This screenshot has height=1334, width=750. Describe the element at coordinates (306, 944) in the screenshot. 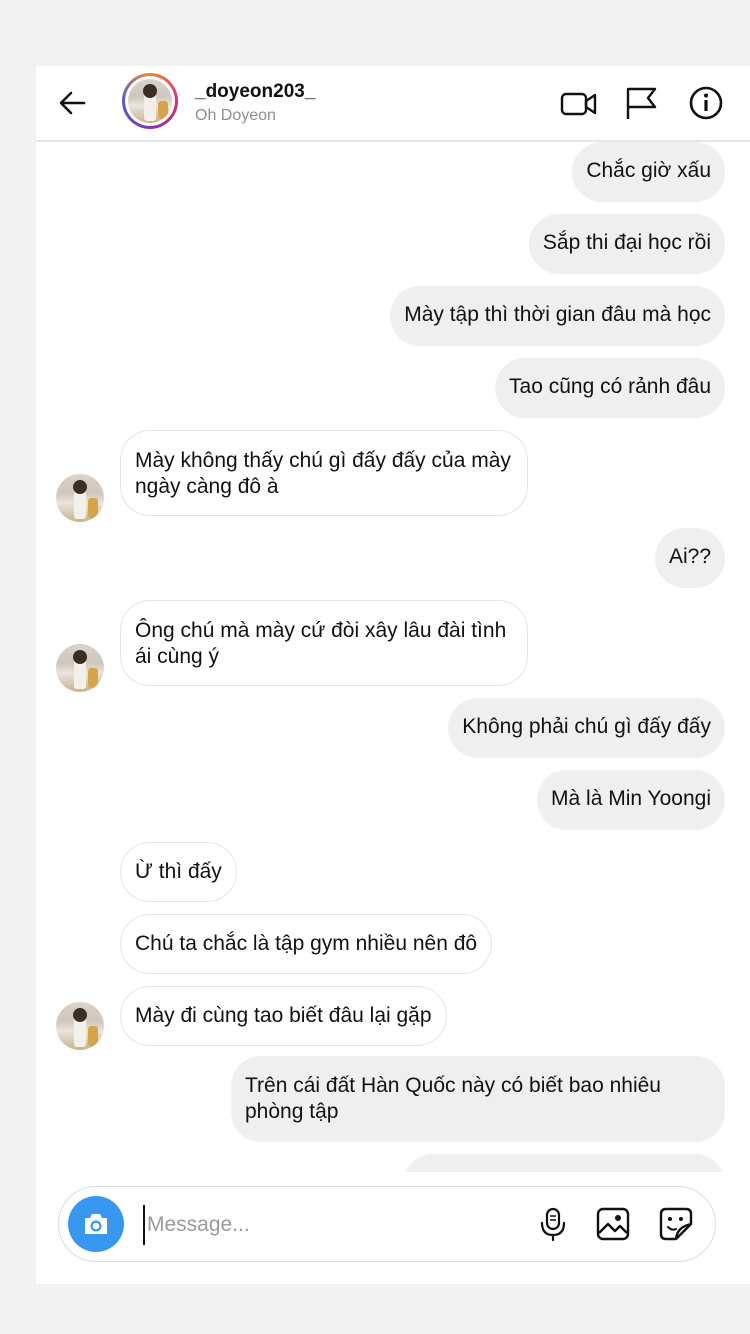

I see `message-bubble-incoming: Chú ta chắc là tập gym nhiều nên đô` at that location.